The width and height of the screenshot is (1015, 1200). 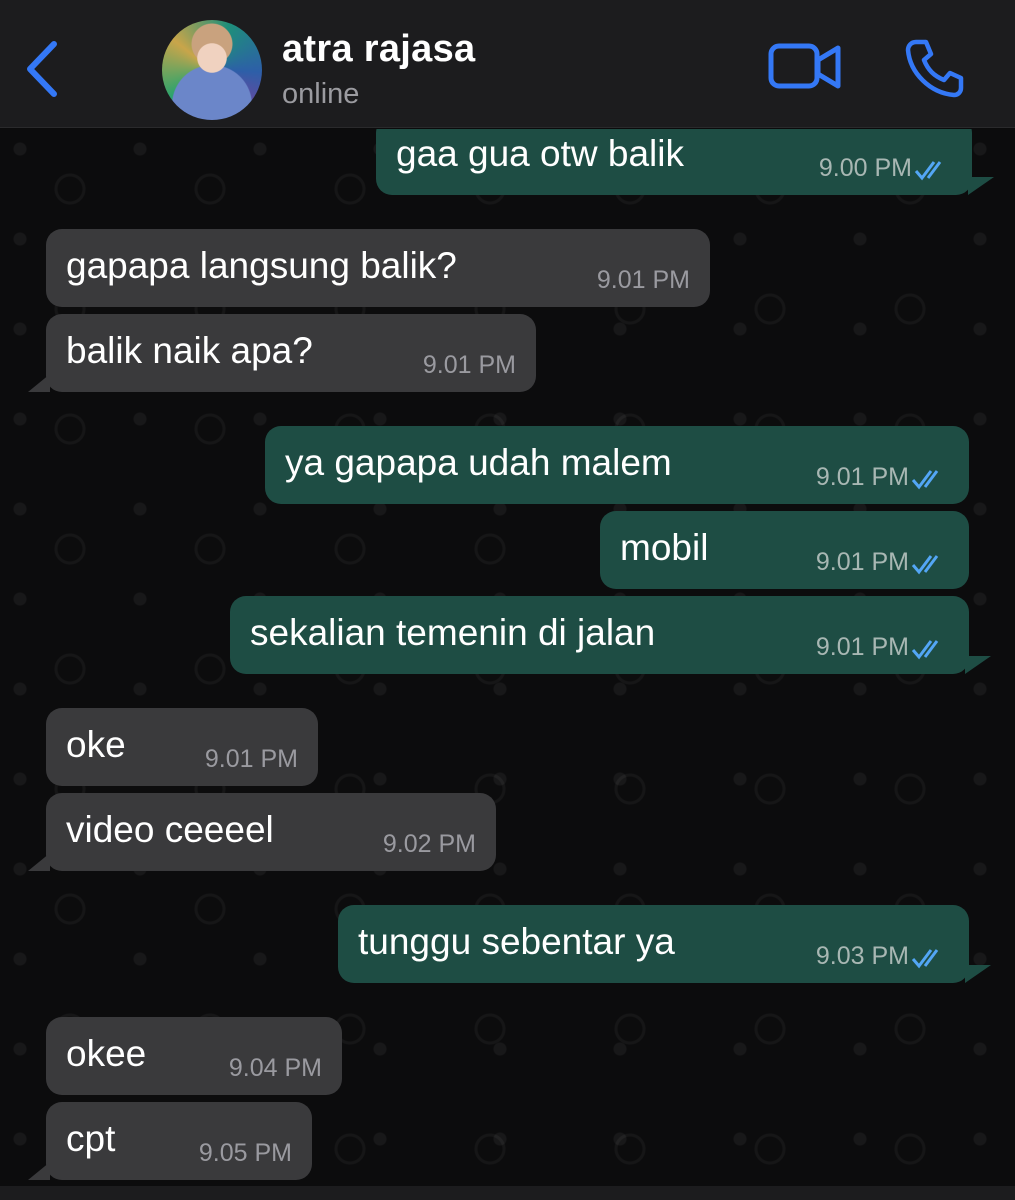 What do you see at coordinates (182, 747) in the screenshot?
I see `message-bubble-incoming: oke 9.01 PM` at bounding box center [182, 747].